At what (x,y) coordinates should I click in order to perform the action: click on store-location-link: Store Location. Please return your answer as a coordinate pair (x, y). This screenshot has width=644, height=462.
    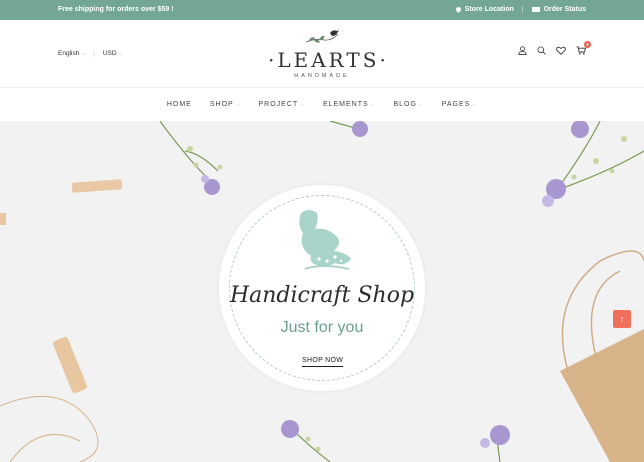
    Looking at the image, I should click on (489, 9).